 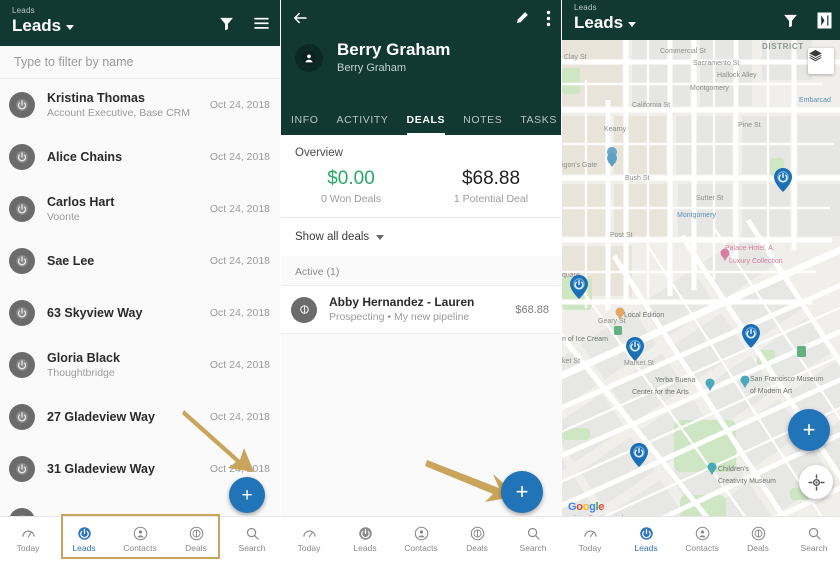 I want to click on map-label: Kearny, so click(x=615, y=129).